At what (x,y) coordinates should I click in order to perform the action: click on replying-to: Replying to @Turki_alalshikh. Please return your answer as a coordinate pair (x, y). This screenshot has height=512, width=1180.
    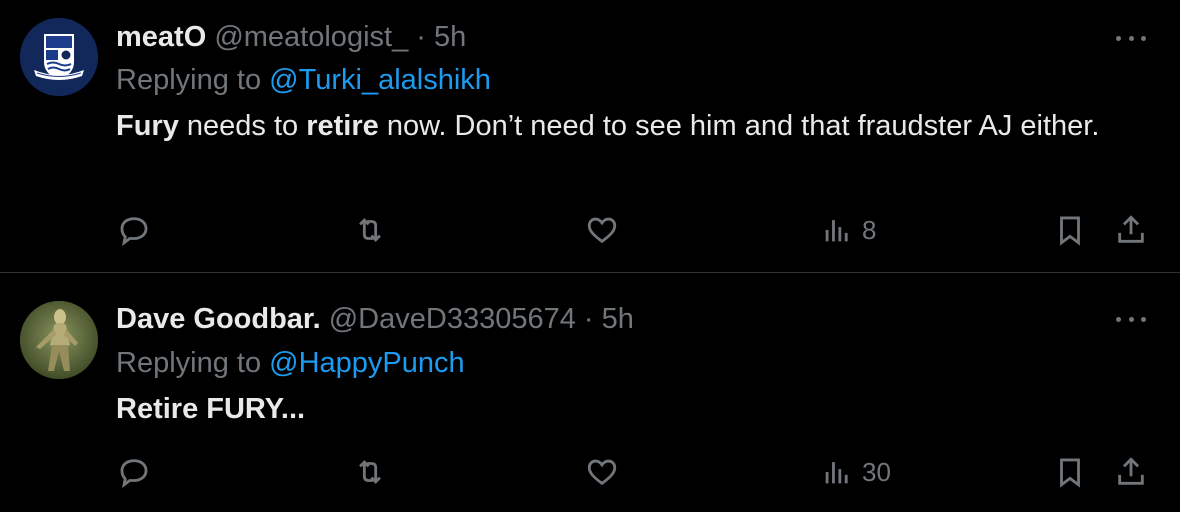
    Looking at the image, I should click on (303, 80).